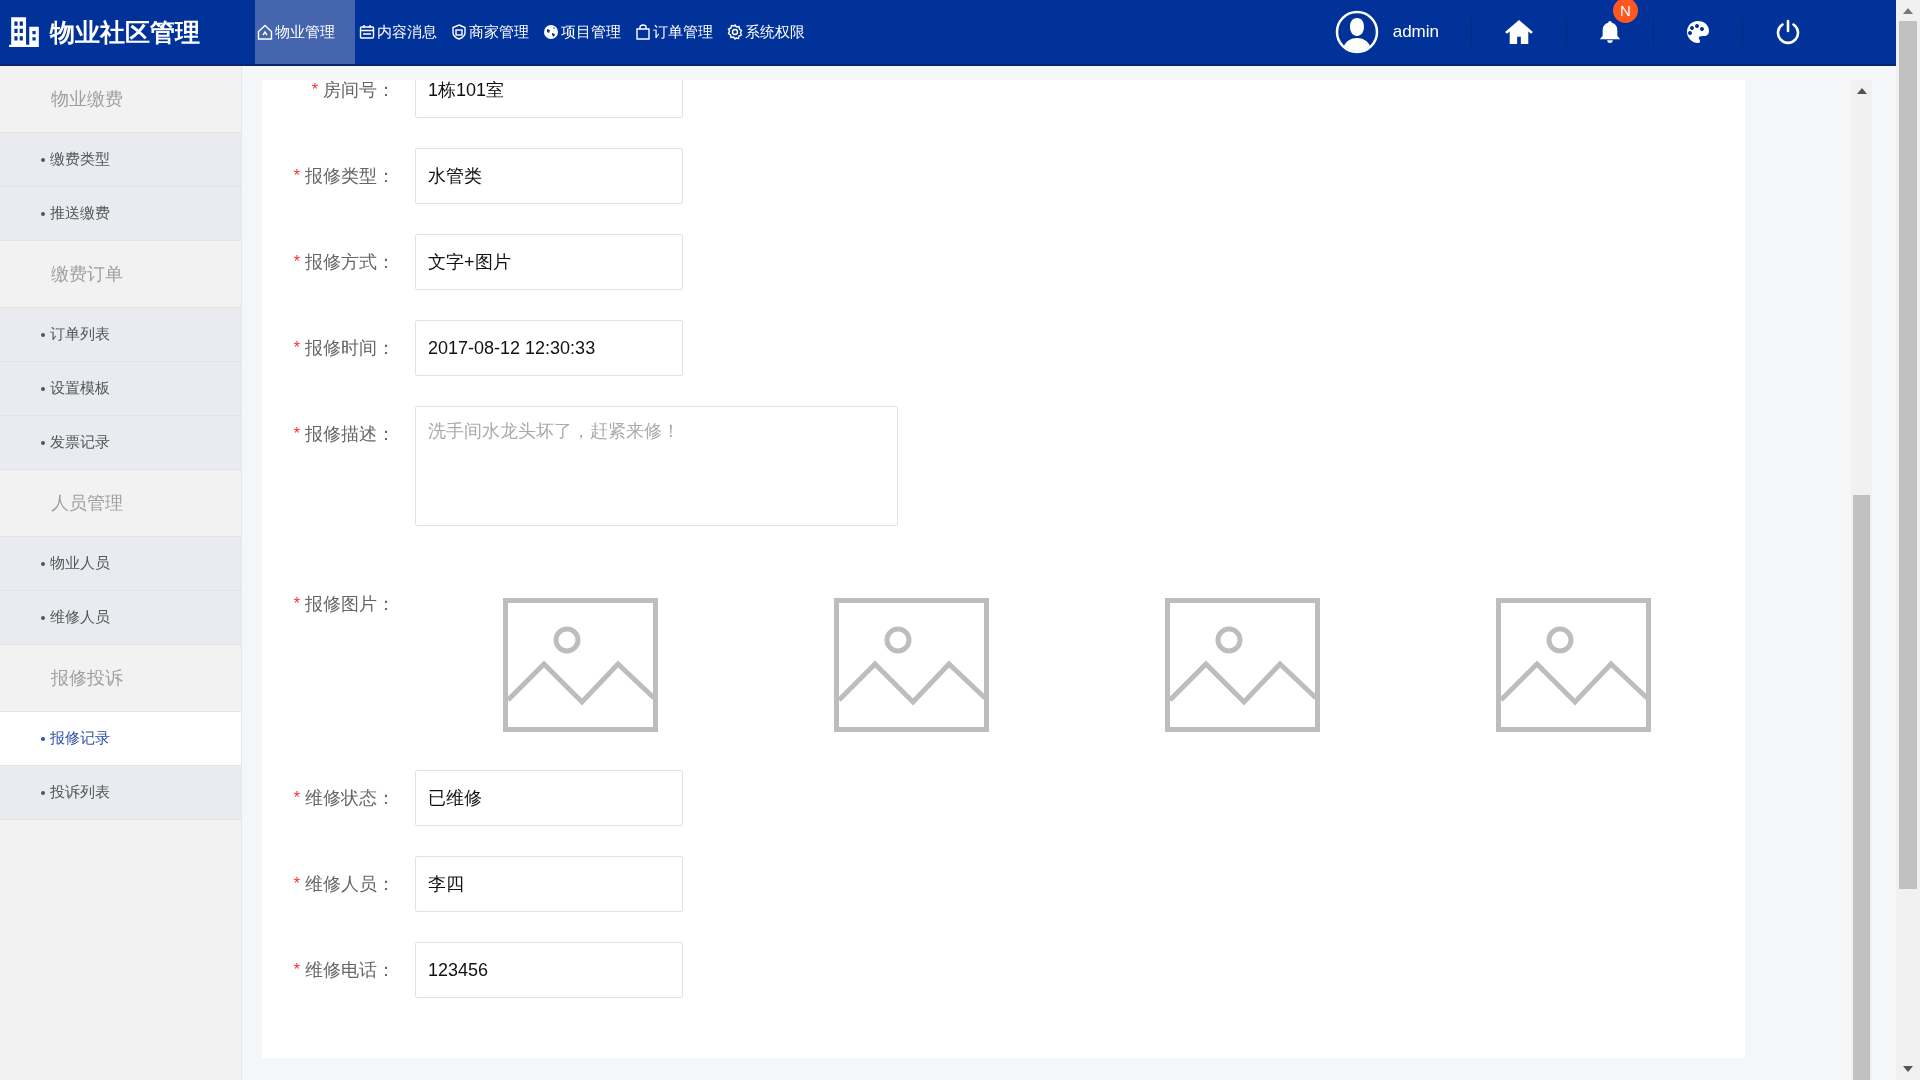  What do you see at coordinates (350, 348) in the screenshot?
I see `field-label: 报修时间：` at bounding box center [350, 348].